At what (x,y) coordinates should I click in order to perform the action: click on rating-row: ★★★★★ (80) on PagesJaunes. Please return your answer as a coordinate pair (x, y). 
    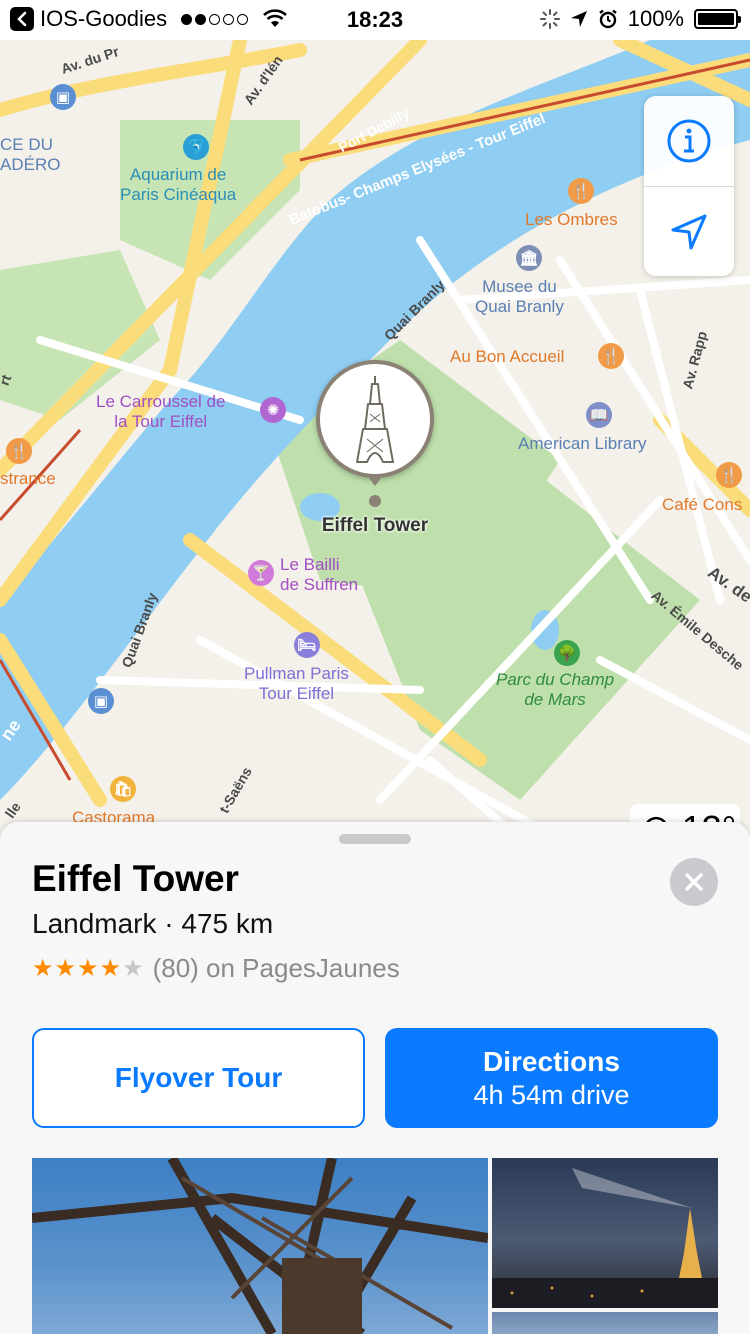
    Looking at the image, I should click on (216, 968).